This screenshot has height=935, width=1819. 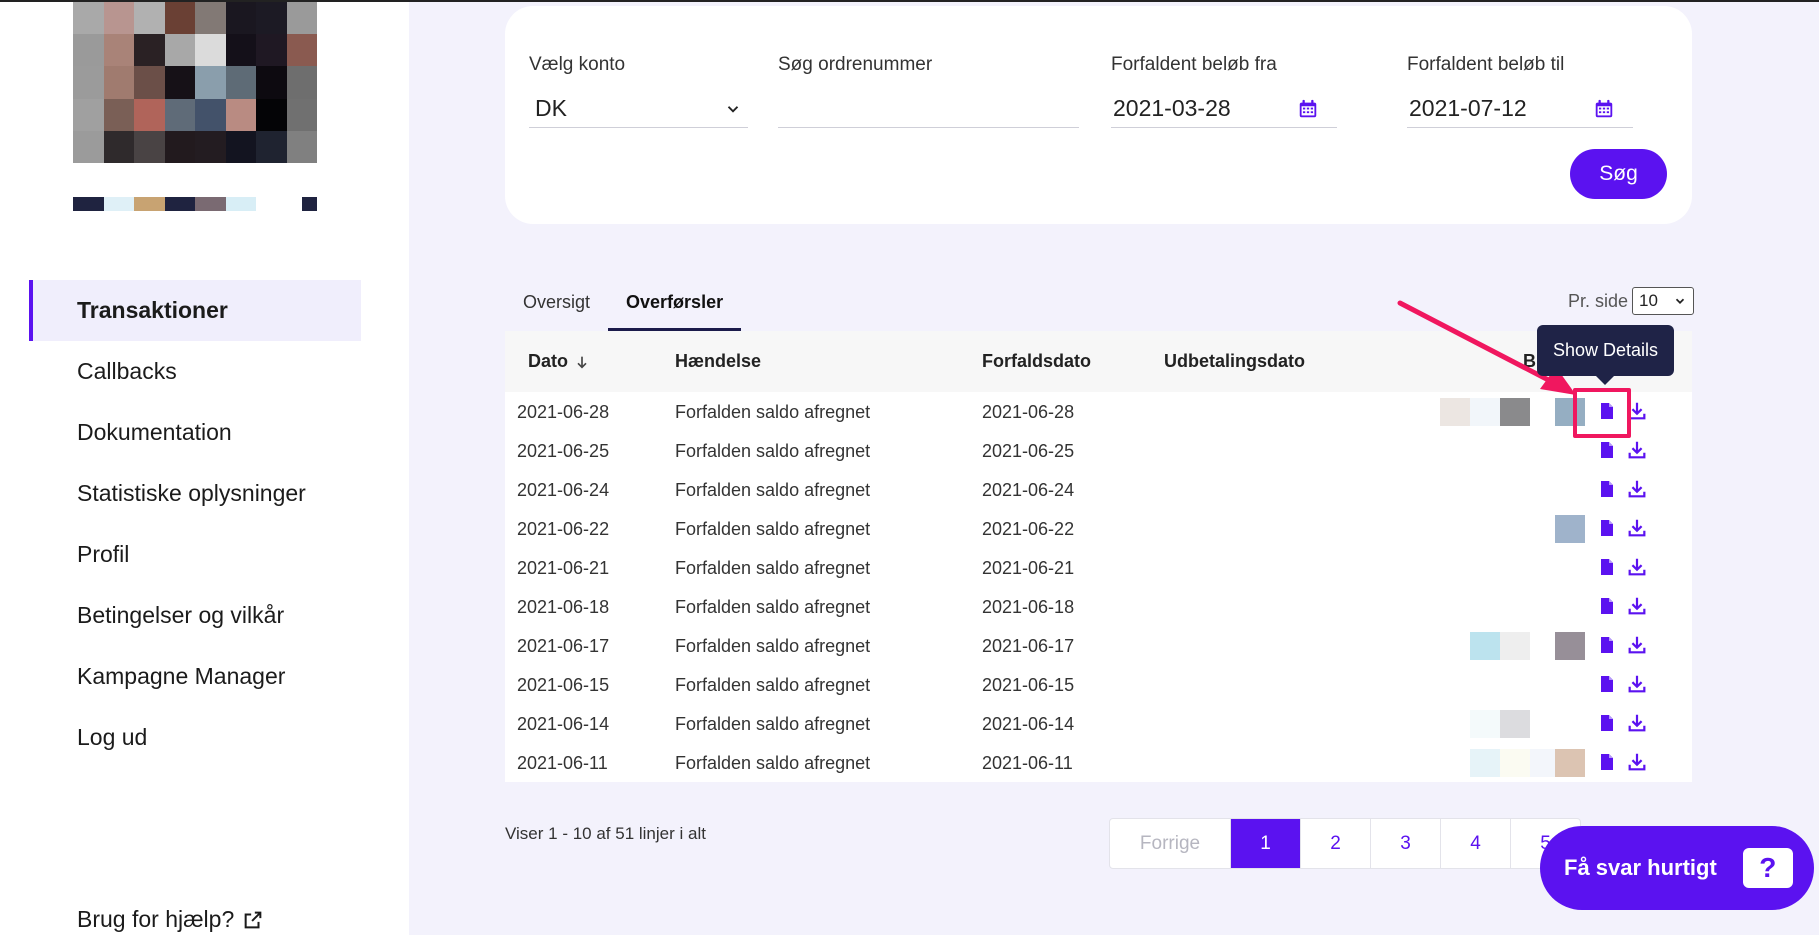 I want to click on tab-oversigt: Oversigt, so click(x=556, y=306).